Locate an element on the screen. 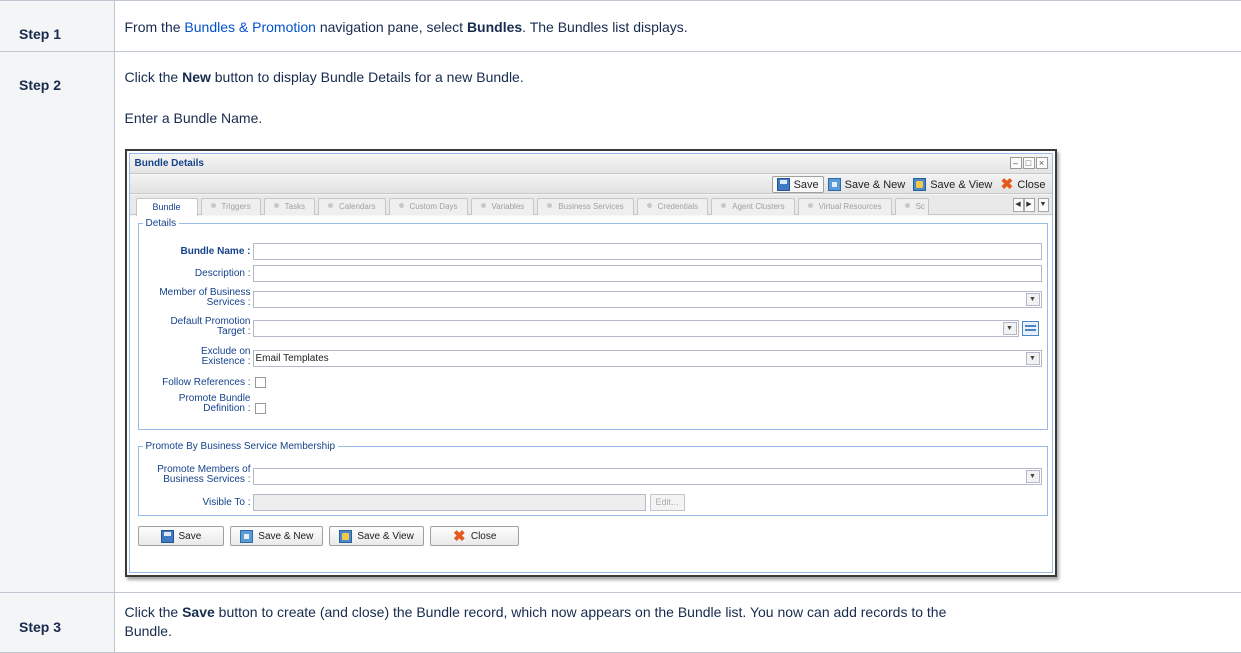  promote-bundle-definition-checkbox is located at coordinates (260, 408).